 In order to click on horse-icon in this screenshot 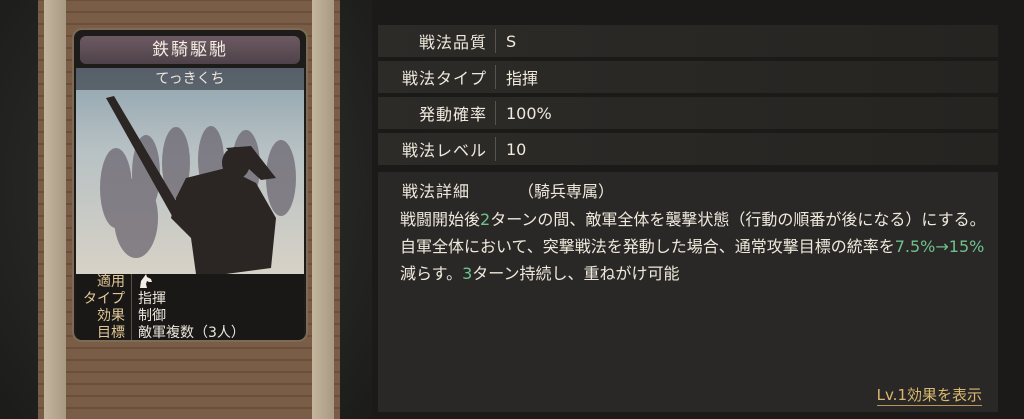, I will do `click(146, 281)`.